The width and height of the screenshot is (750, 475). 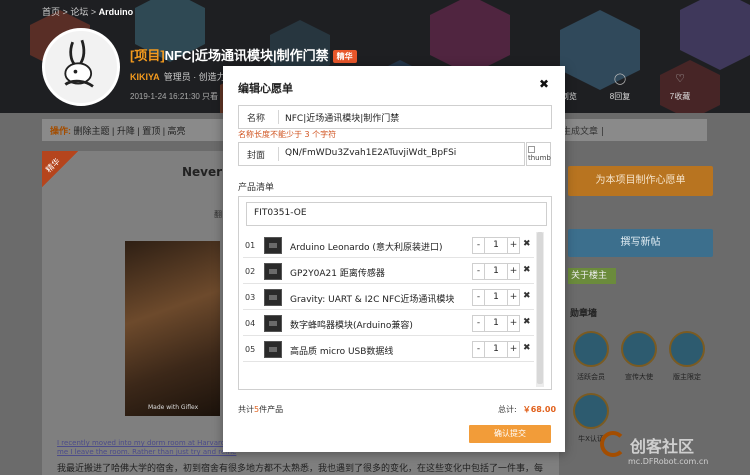 What do you see at coordinates (287, 134) in the screenshot?
I see `name-warning: 名称长度不能少于 3 个字符` at bounding box center [287, 134].